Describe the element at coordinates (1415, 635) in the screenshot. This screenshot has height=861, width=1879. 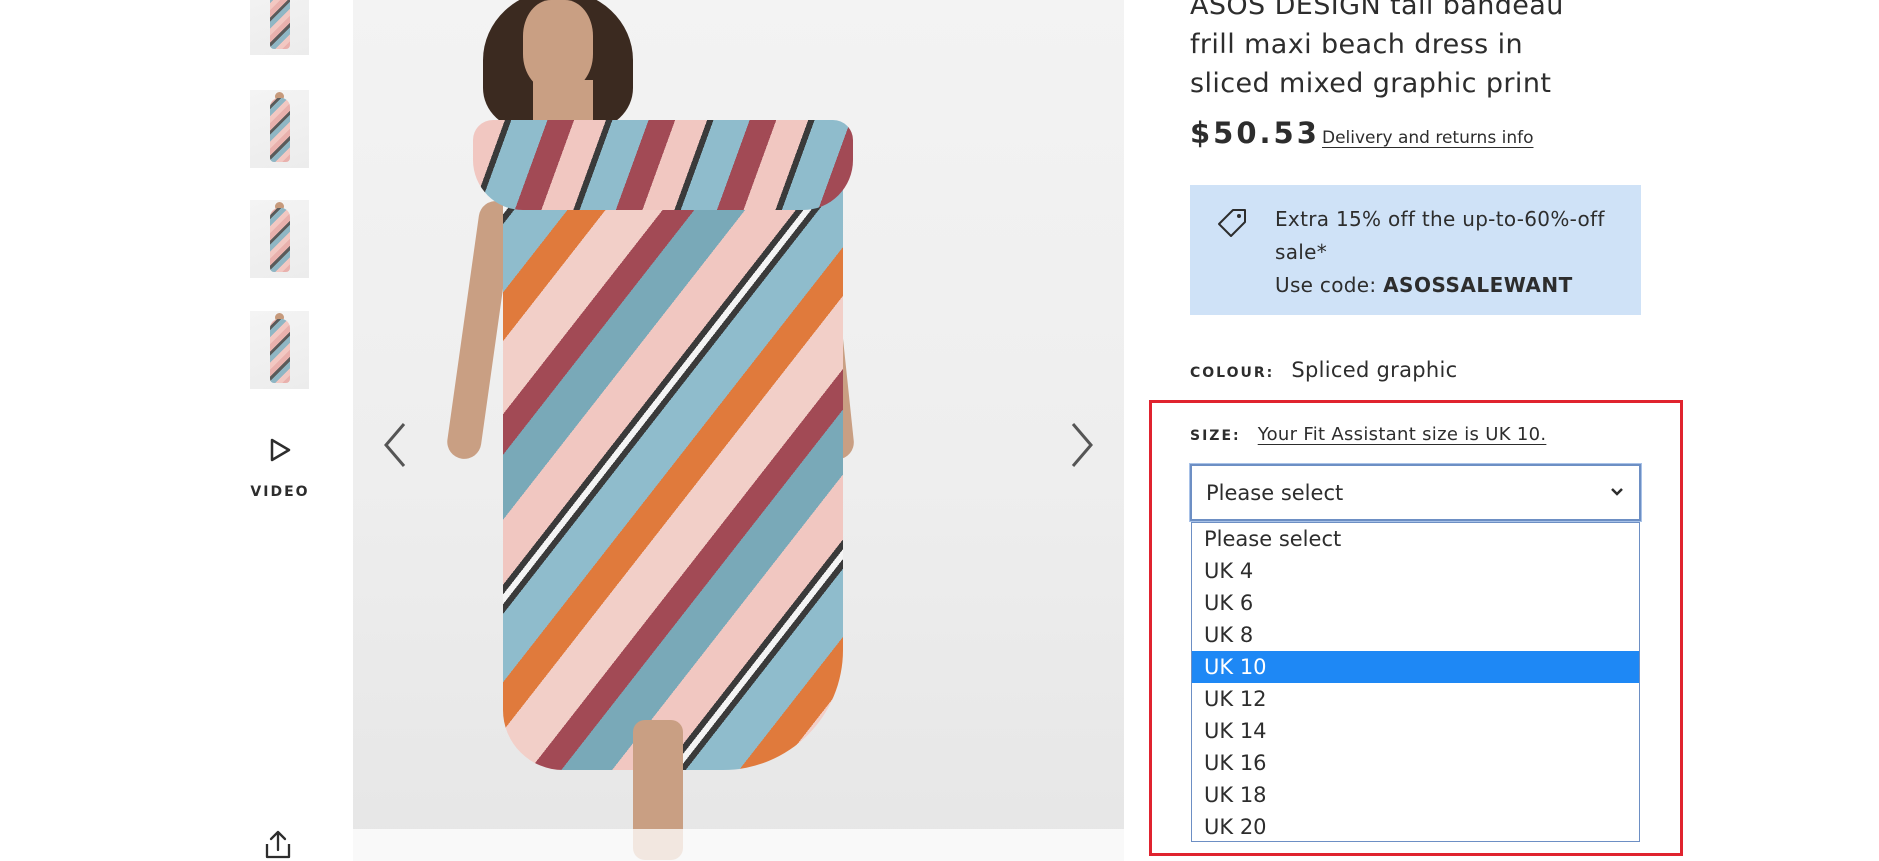
I see `size-option: UK 8` at that location.